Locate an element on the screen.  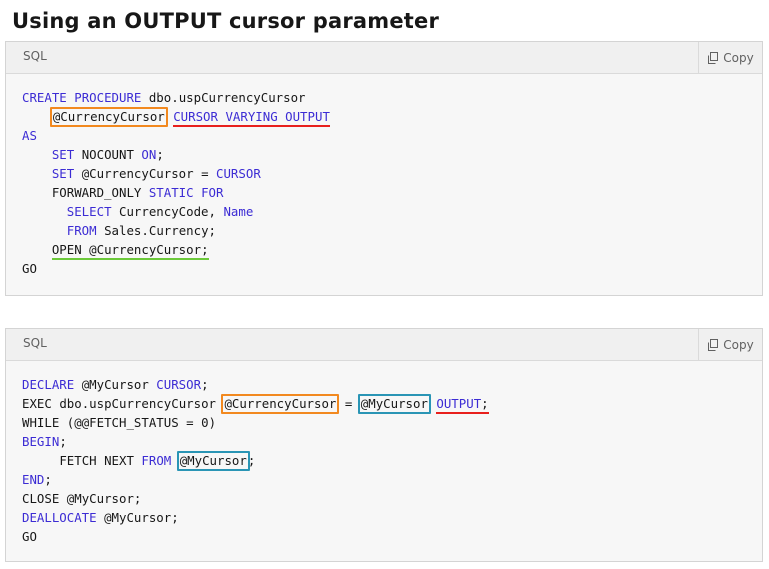
code-line: OPEN @CurrencyCursor; is located at coordinates (392, 250).